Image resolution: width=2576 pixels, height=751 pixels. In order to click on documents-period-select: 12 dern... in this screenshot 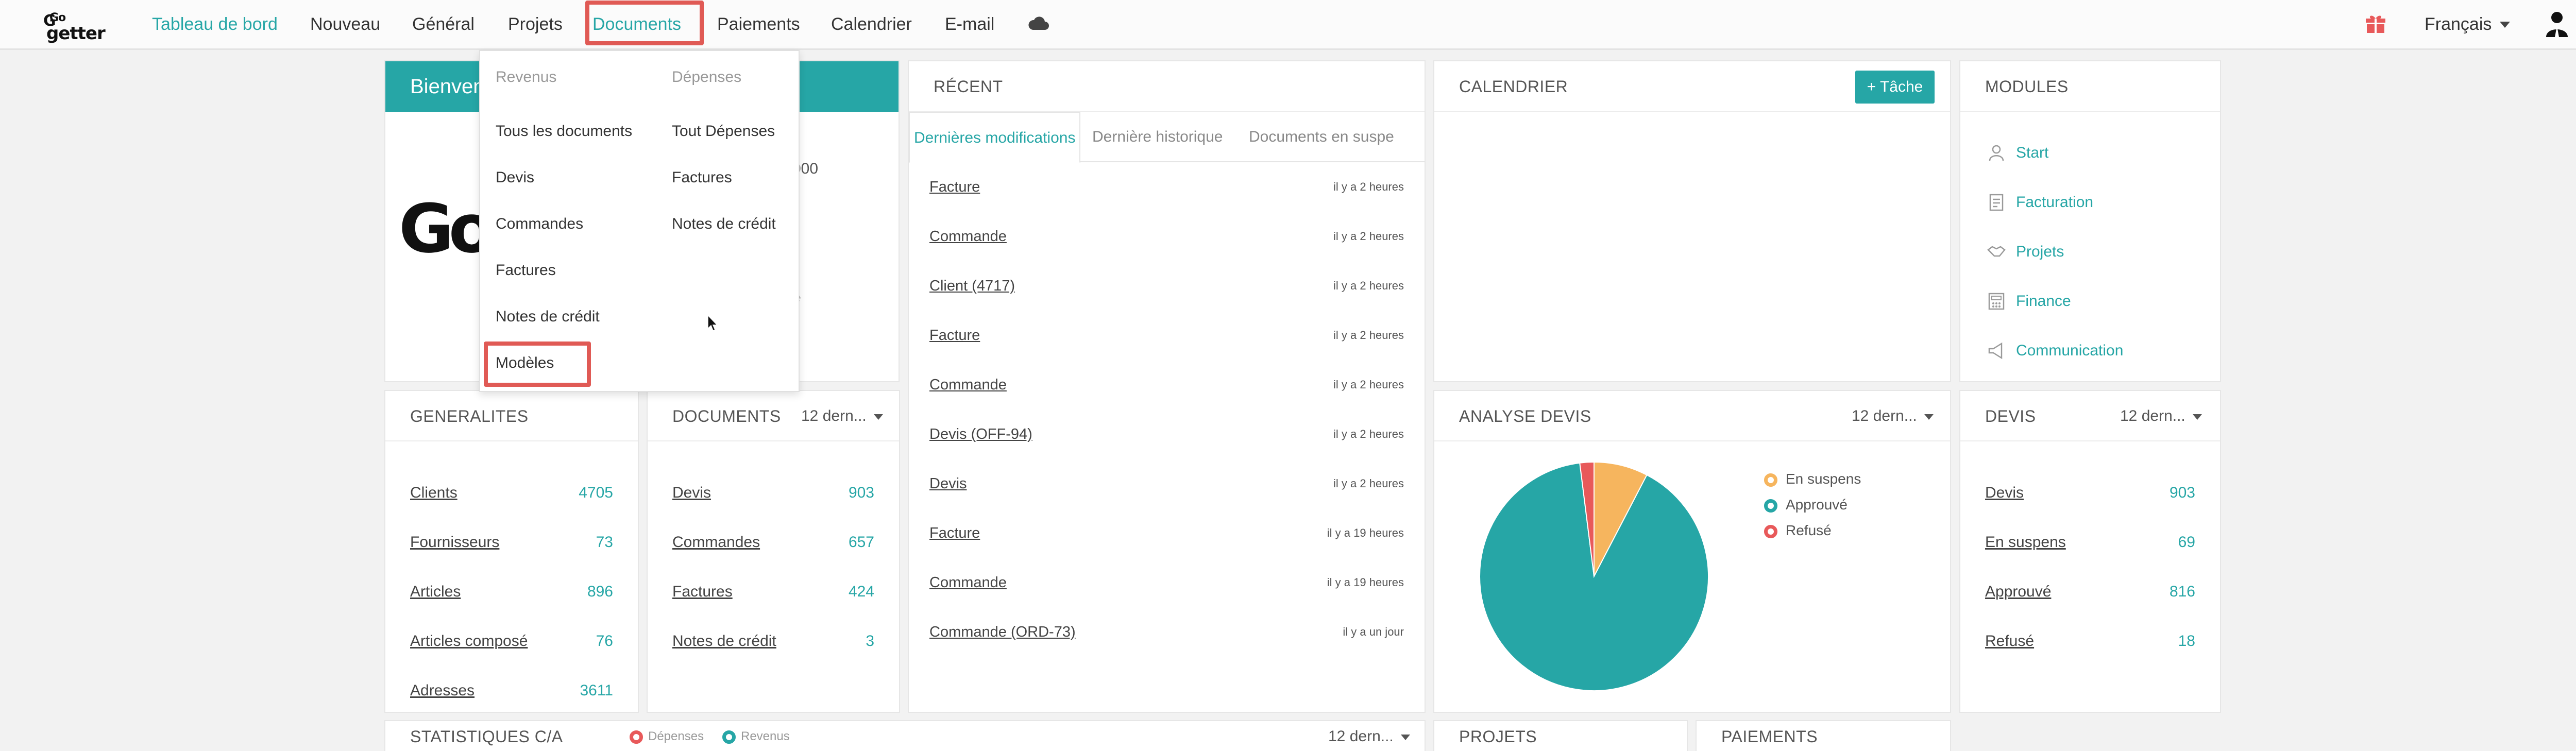, I will do `click(842, 416)`.